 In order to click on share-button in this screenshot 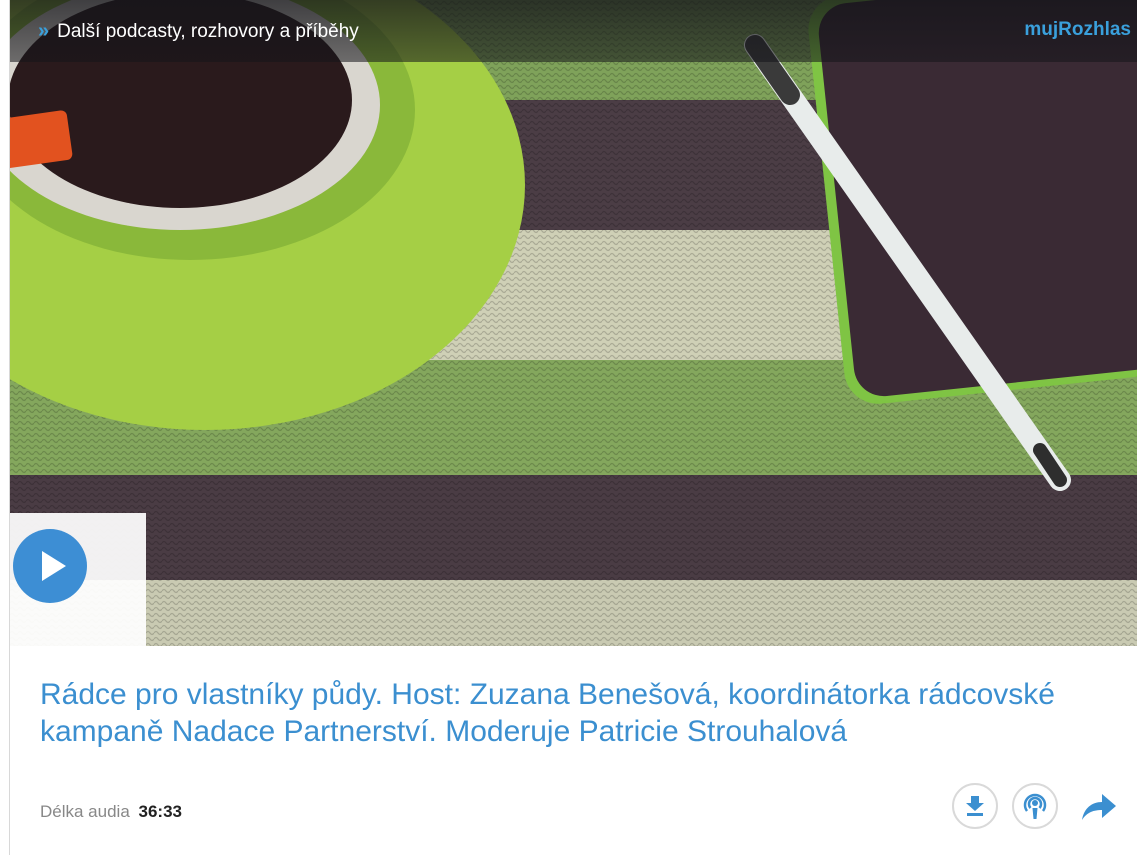, I will do `click(1098, 807)`.